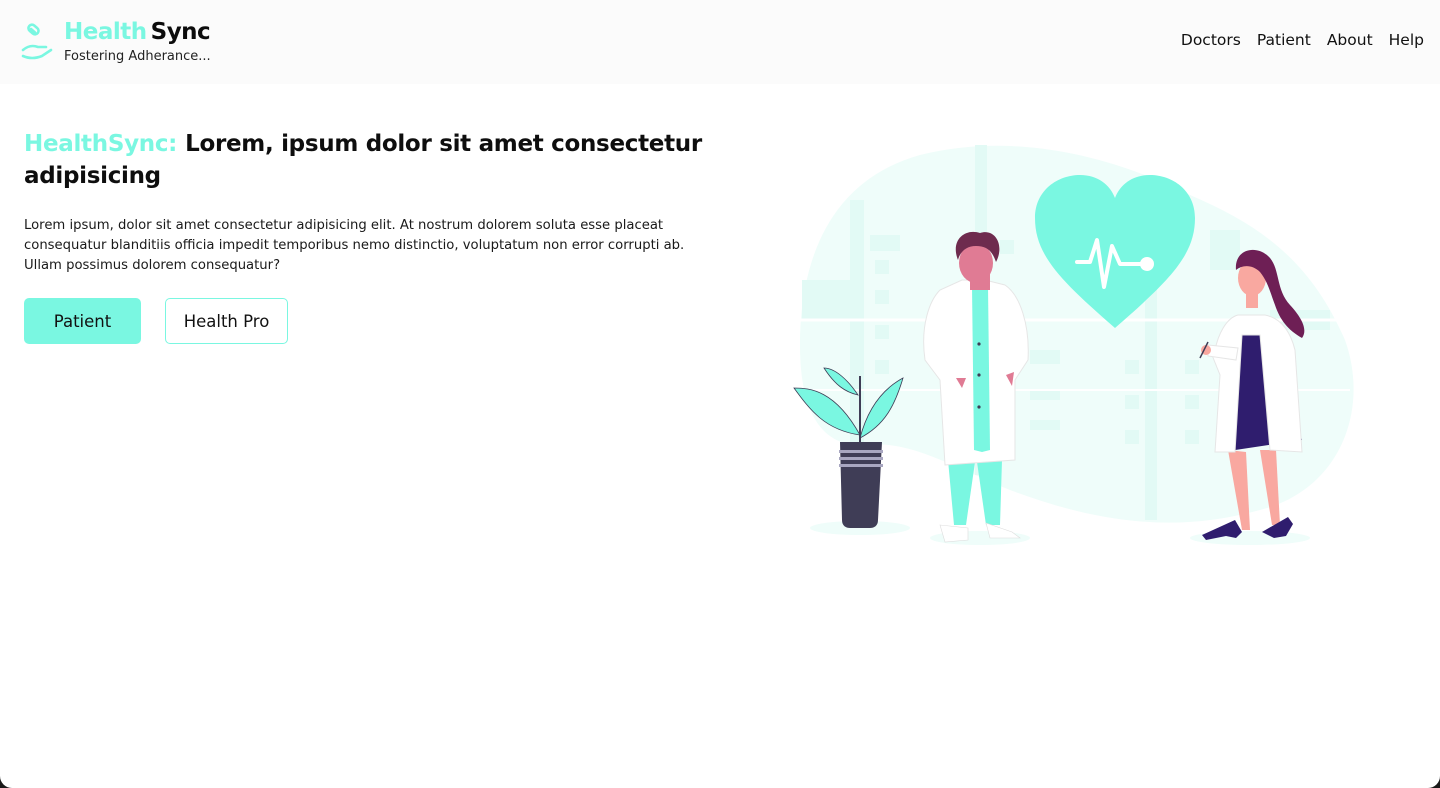  I want to click on nav-help: Help, so click(1406, 40).